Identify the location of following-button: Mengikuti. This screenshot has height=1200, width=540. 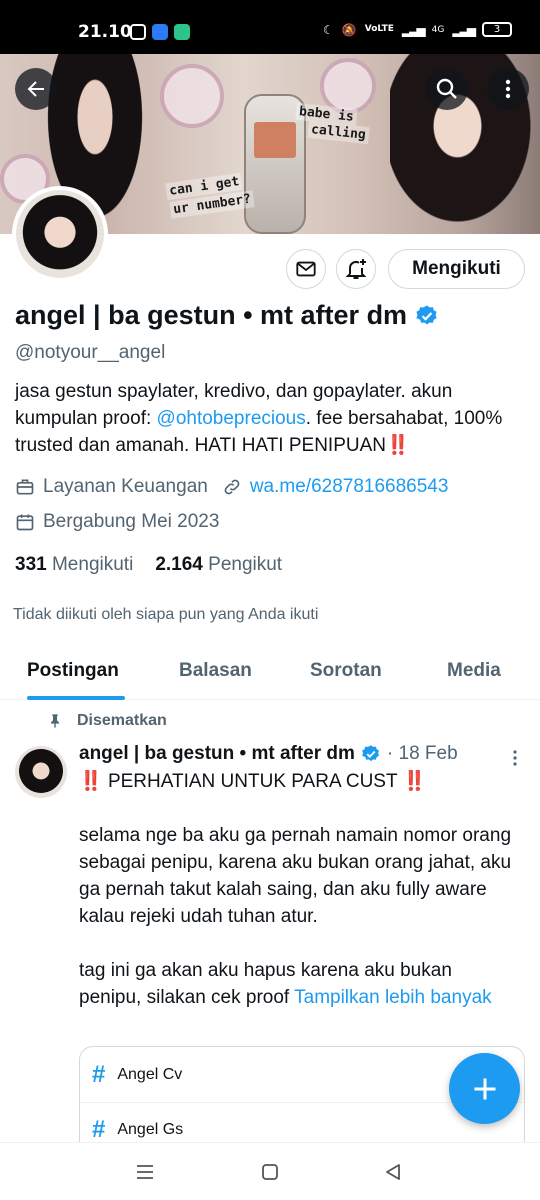
(456, 269).